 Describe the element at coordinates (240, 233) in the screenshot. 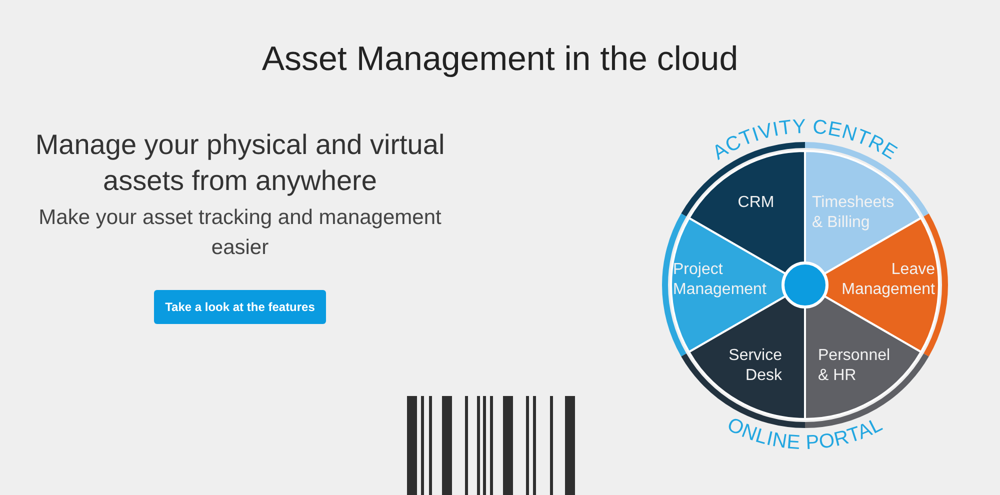

I see `hero-subtitle: Make your asset tracking and management easier` at that location.